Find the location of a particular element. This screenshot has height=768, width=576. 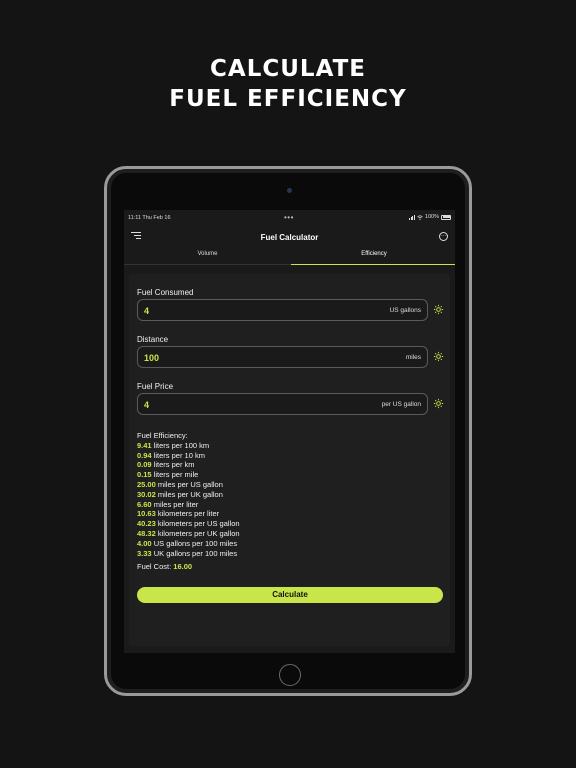

headline-line-1: CALCULATE is located at coordinates (288, 69).